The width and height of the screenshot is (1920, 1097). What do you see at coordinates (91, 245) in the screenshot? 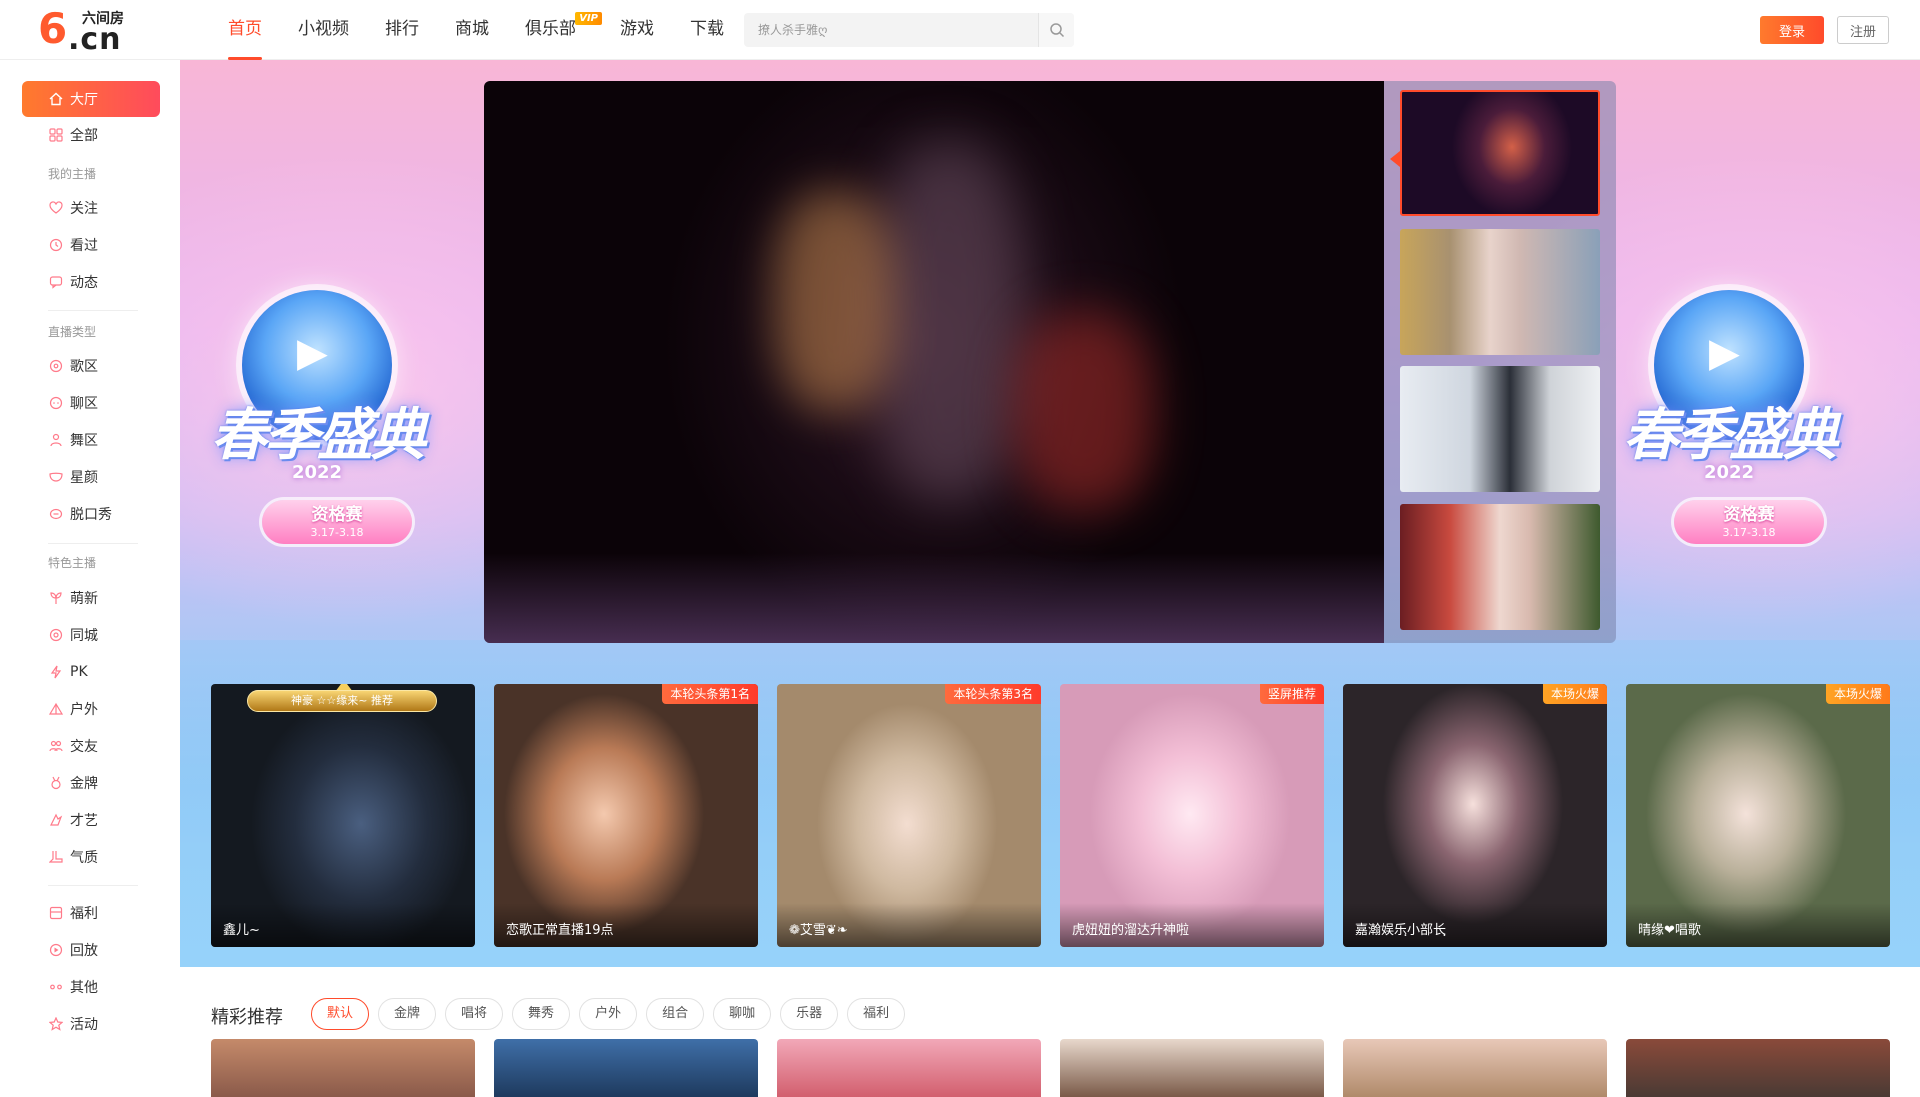
I see `sidebar-item-history: 看过` at bounding box center [91, 245].